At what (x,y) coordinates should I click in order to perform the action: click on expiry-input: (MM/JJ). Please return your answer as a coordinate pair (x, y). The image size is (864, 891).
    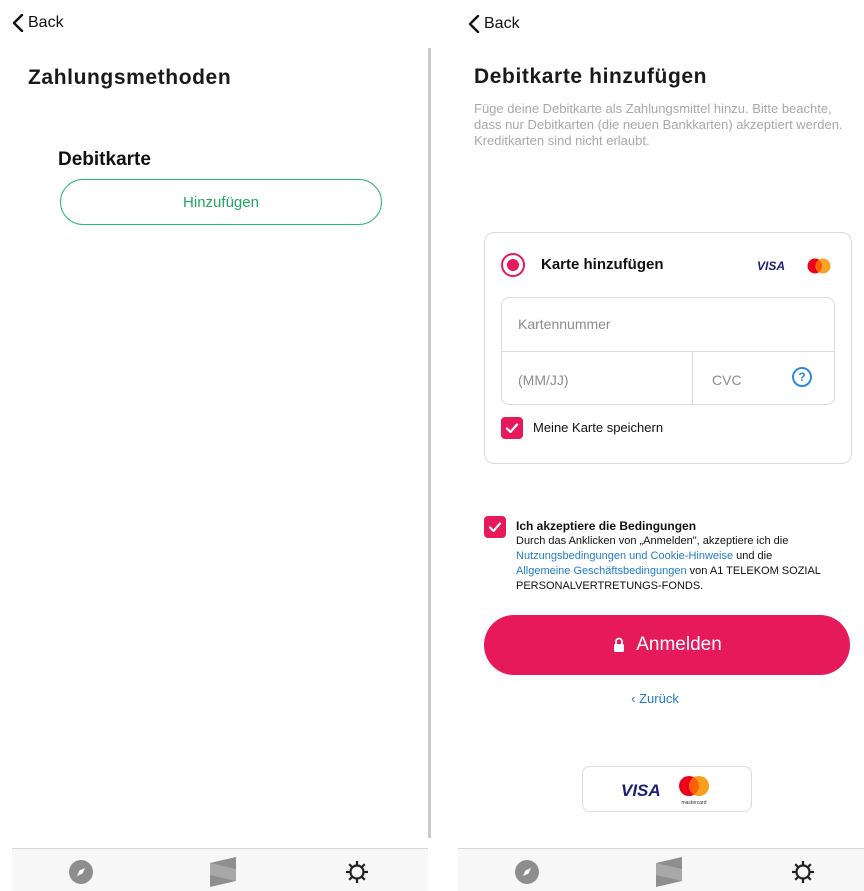
    Looking at the image, I should click on (543, 380).